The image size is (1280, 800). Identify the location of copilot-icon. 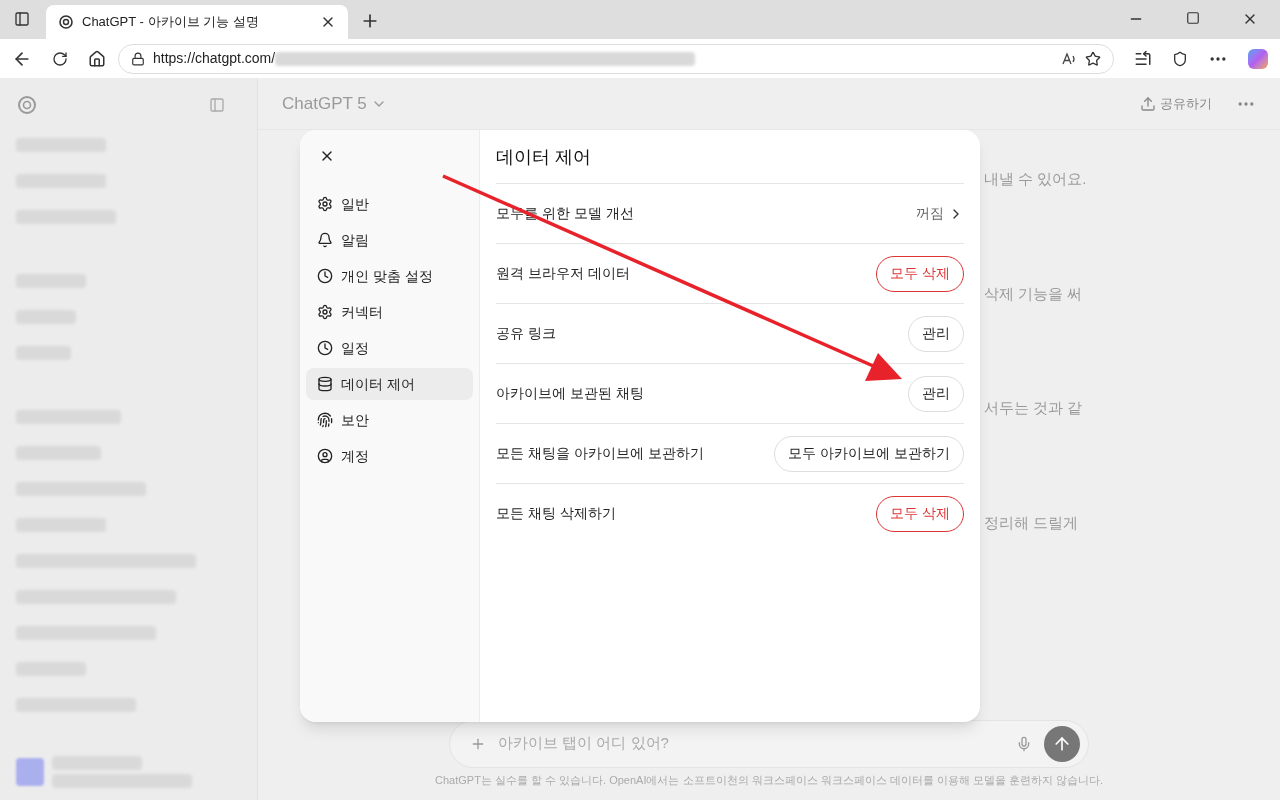
(1258, 58).